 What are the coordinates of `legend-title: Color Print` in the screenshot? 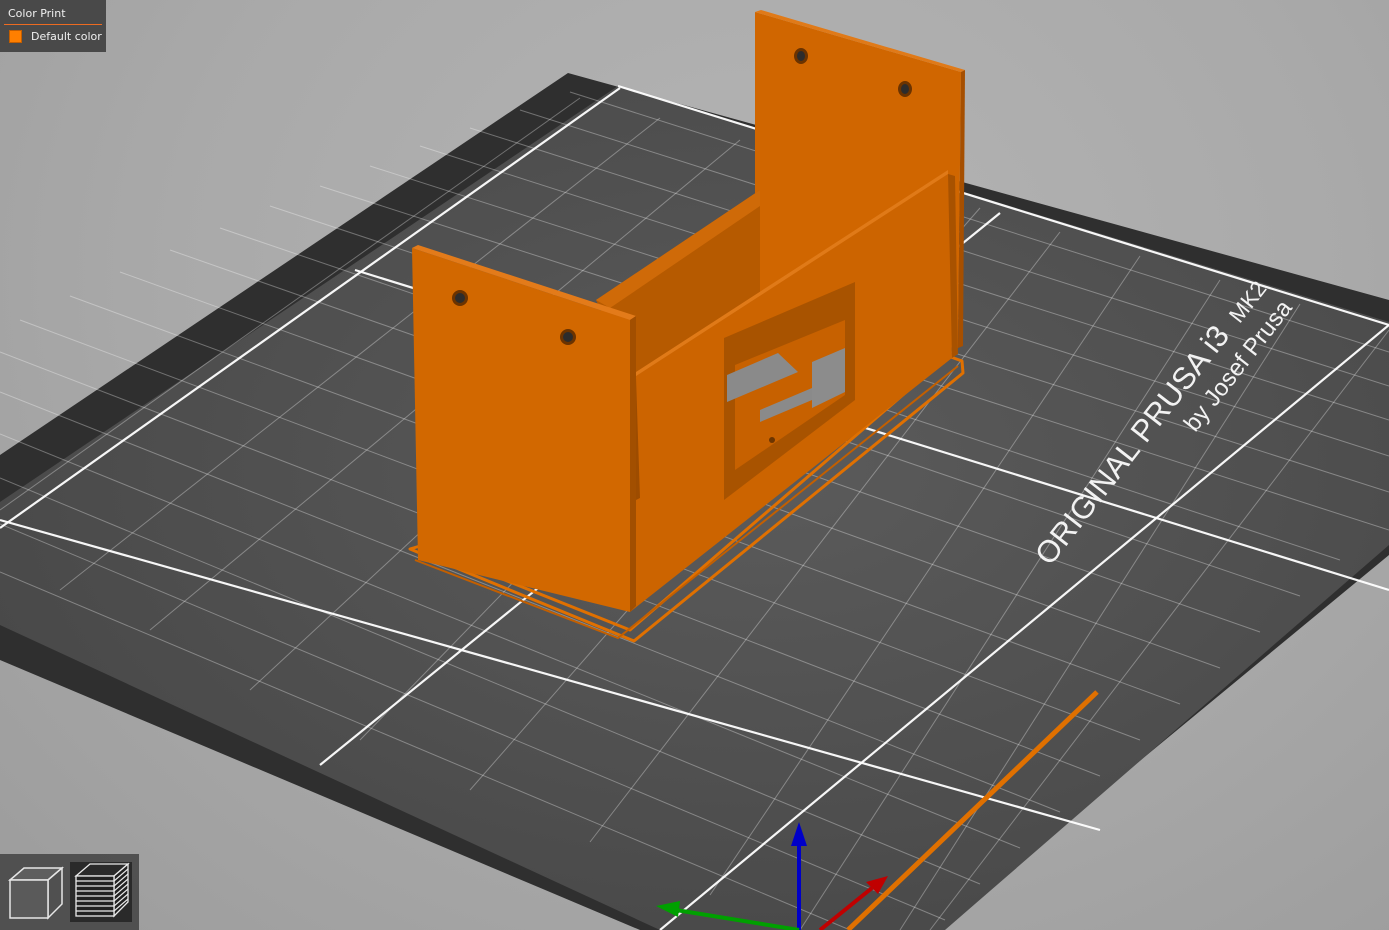 It's located at (37, 13).